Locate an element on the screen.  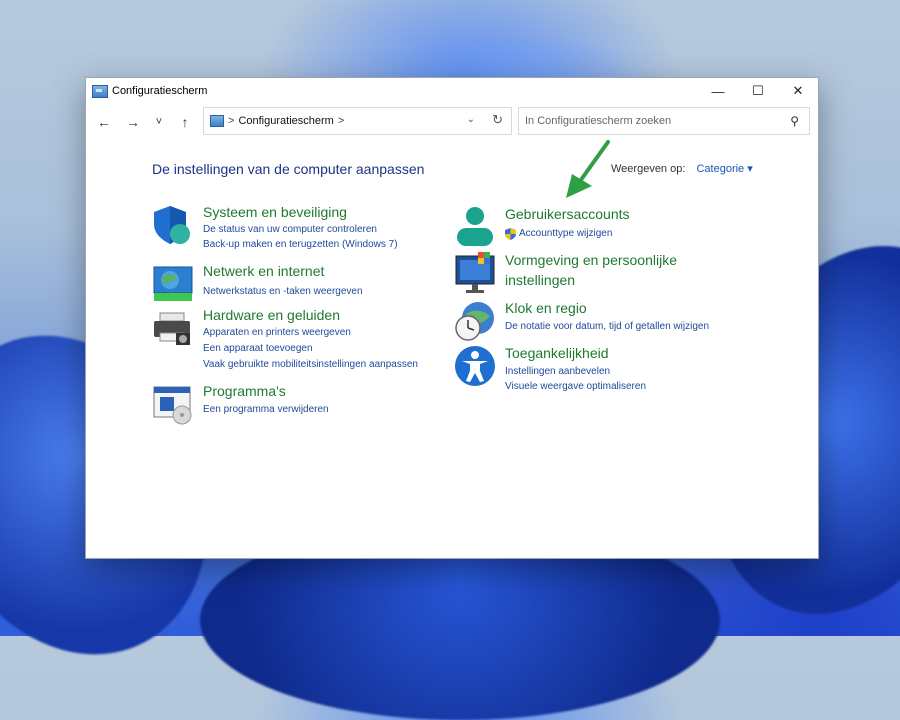
category-link: Accounttype wijzigen is located at coordinates (565, 233).